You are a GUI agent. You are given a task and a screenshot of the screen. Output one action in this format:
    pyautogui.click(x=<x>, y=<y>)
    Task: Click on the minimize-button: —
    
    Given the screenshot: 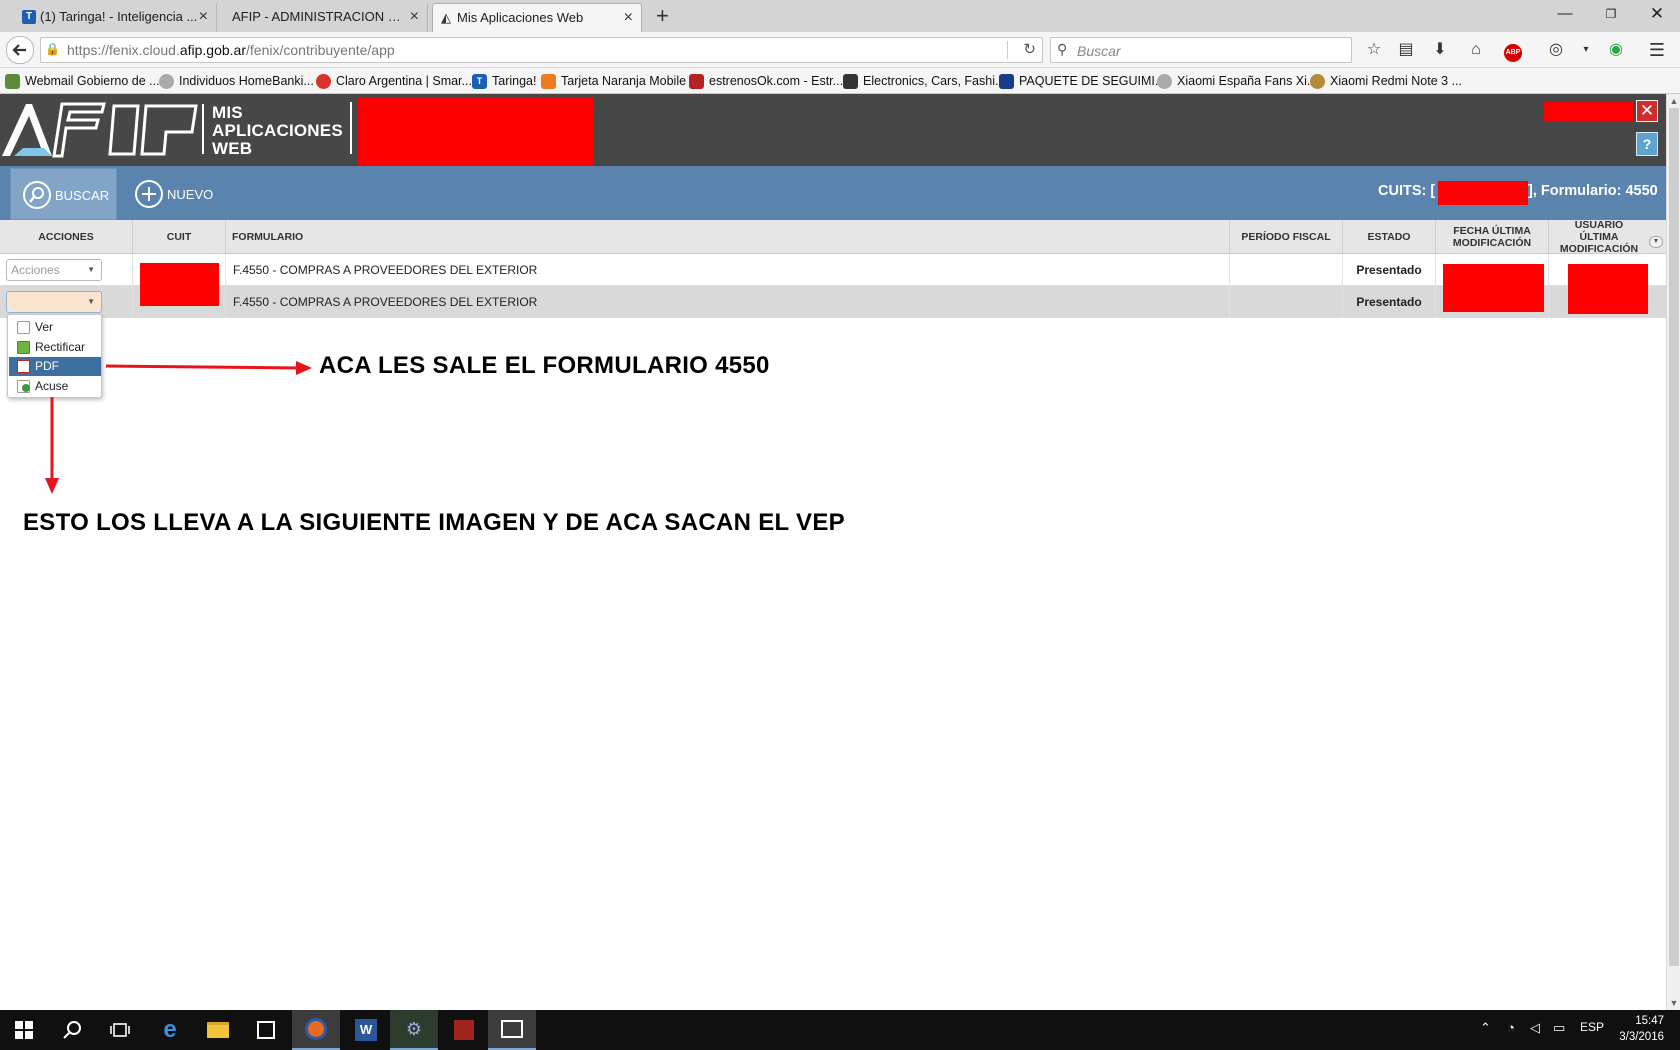 What is the action you would take?
    pyautogui.click(x=1565, y=15)
    